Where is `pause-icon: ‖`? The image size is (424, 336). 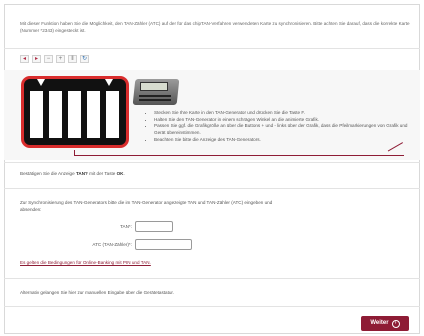 pause-icon: ‖ is located at coordinates (72, 59).